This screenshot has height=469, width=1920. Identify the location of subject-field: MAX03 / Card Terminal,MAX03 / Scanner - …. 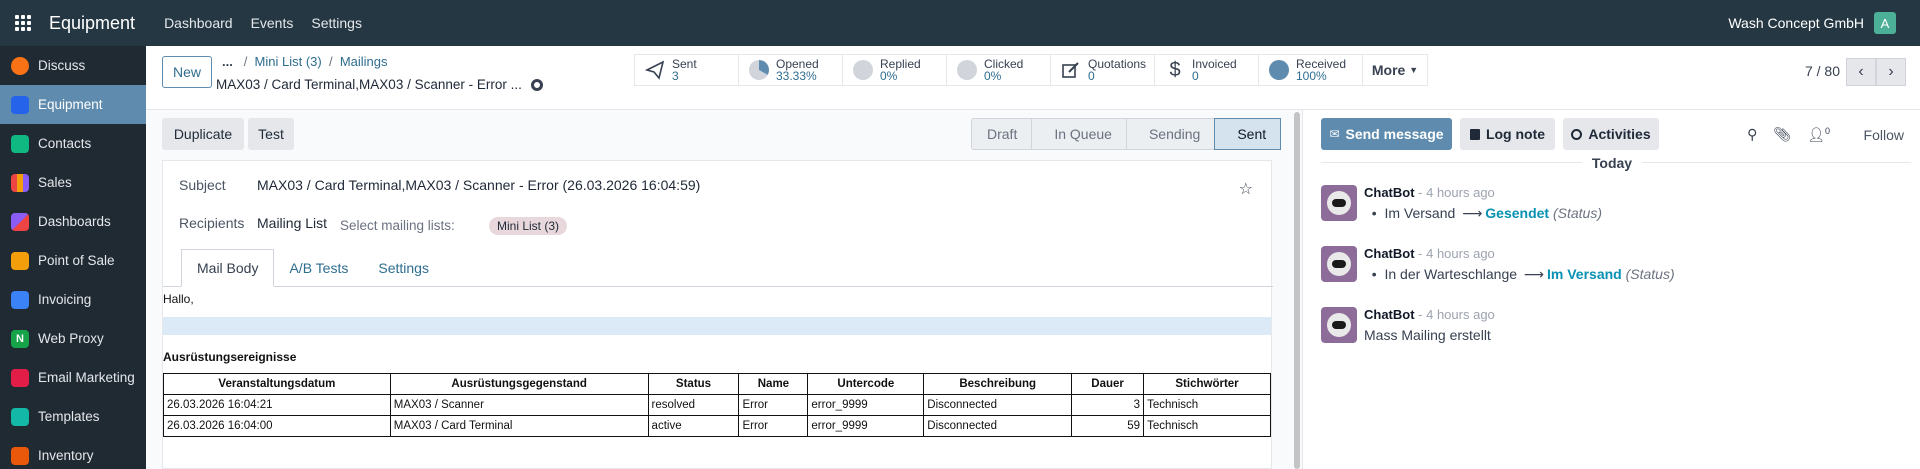
(478, 185).